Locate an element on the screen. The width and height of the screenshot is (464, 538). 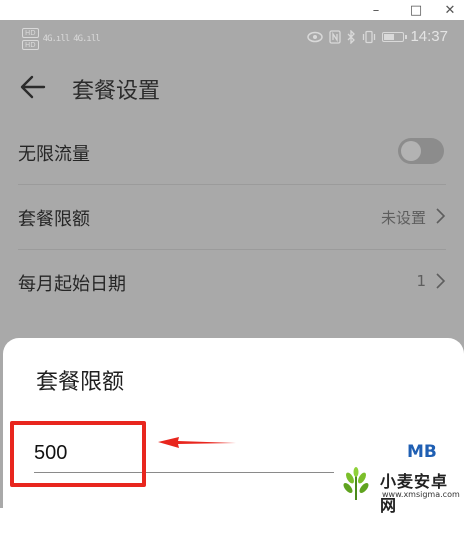
unit-selector: MB is located at coordinates (422, 452).